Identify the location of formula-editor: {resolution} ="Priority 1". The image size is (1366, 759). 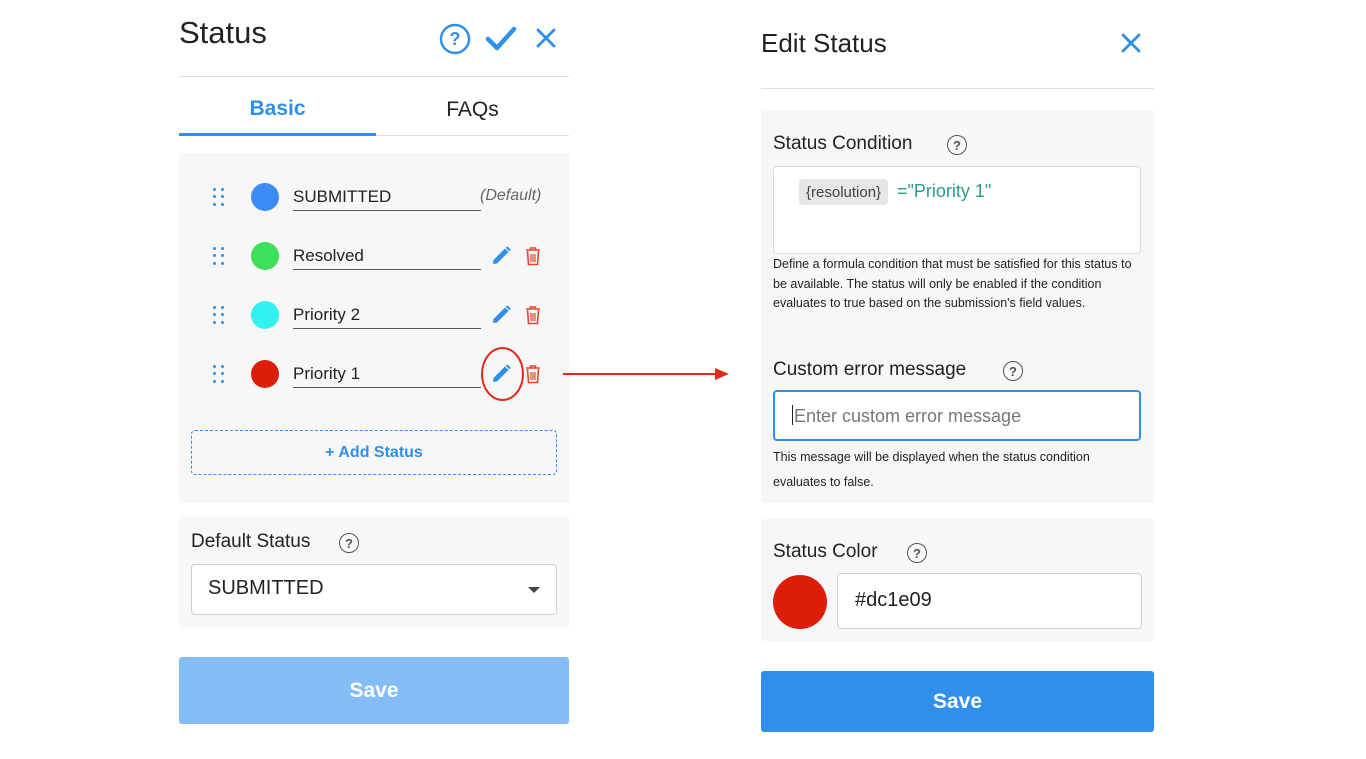
(957, 210).